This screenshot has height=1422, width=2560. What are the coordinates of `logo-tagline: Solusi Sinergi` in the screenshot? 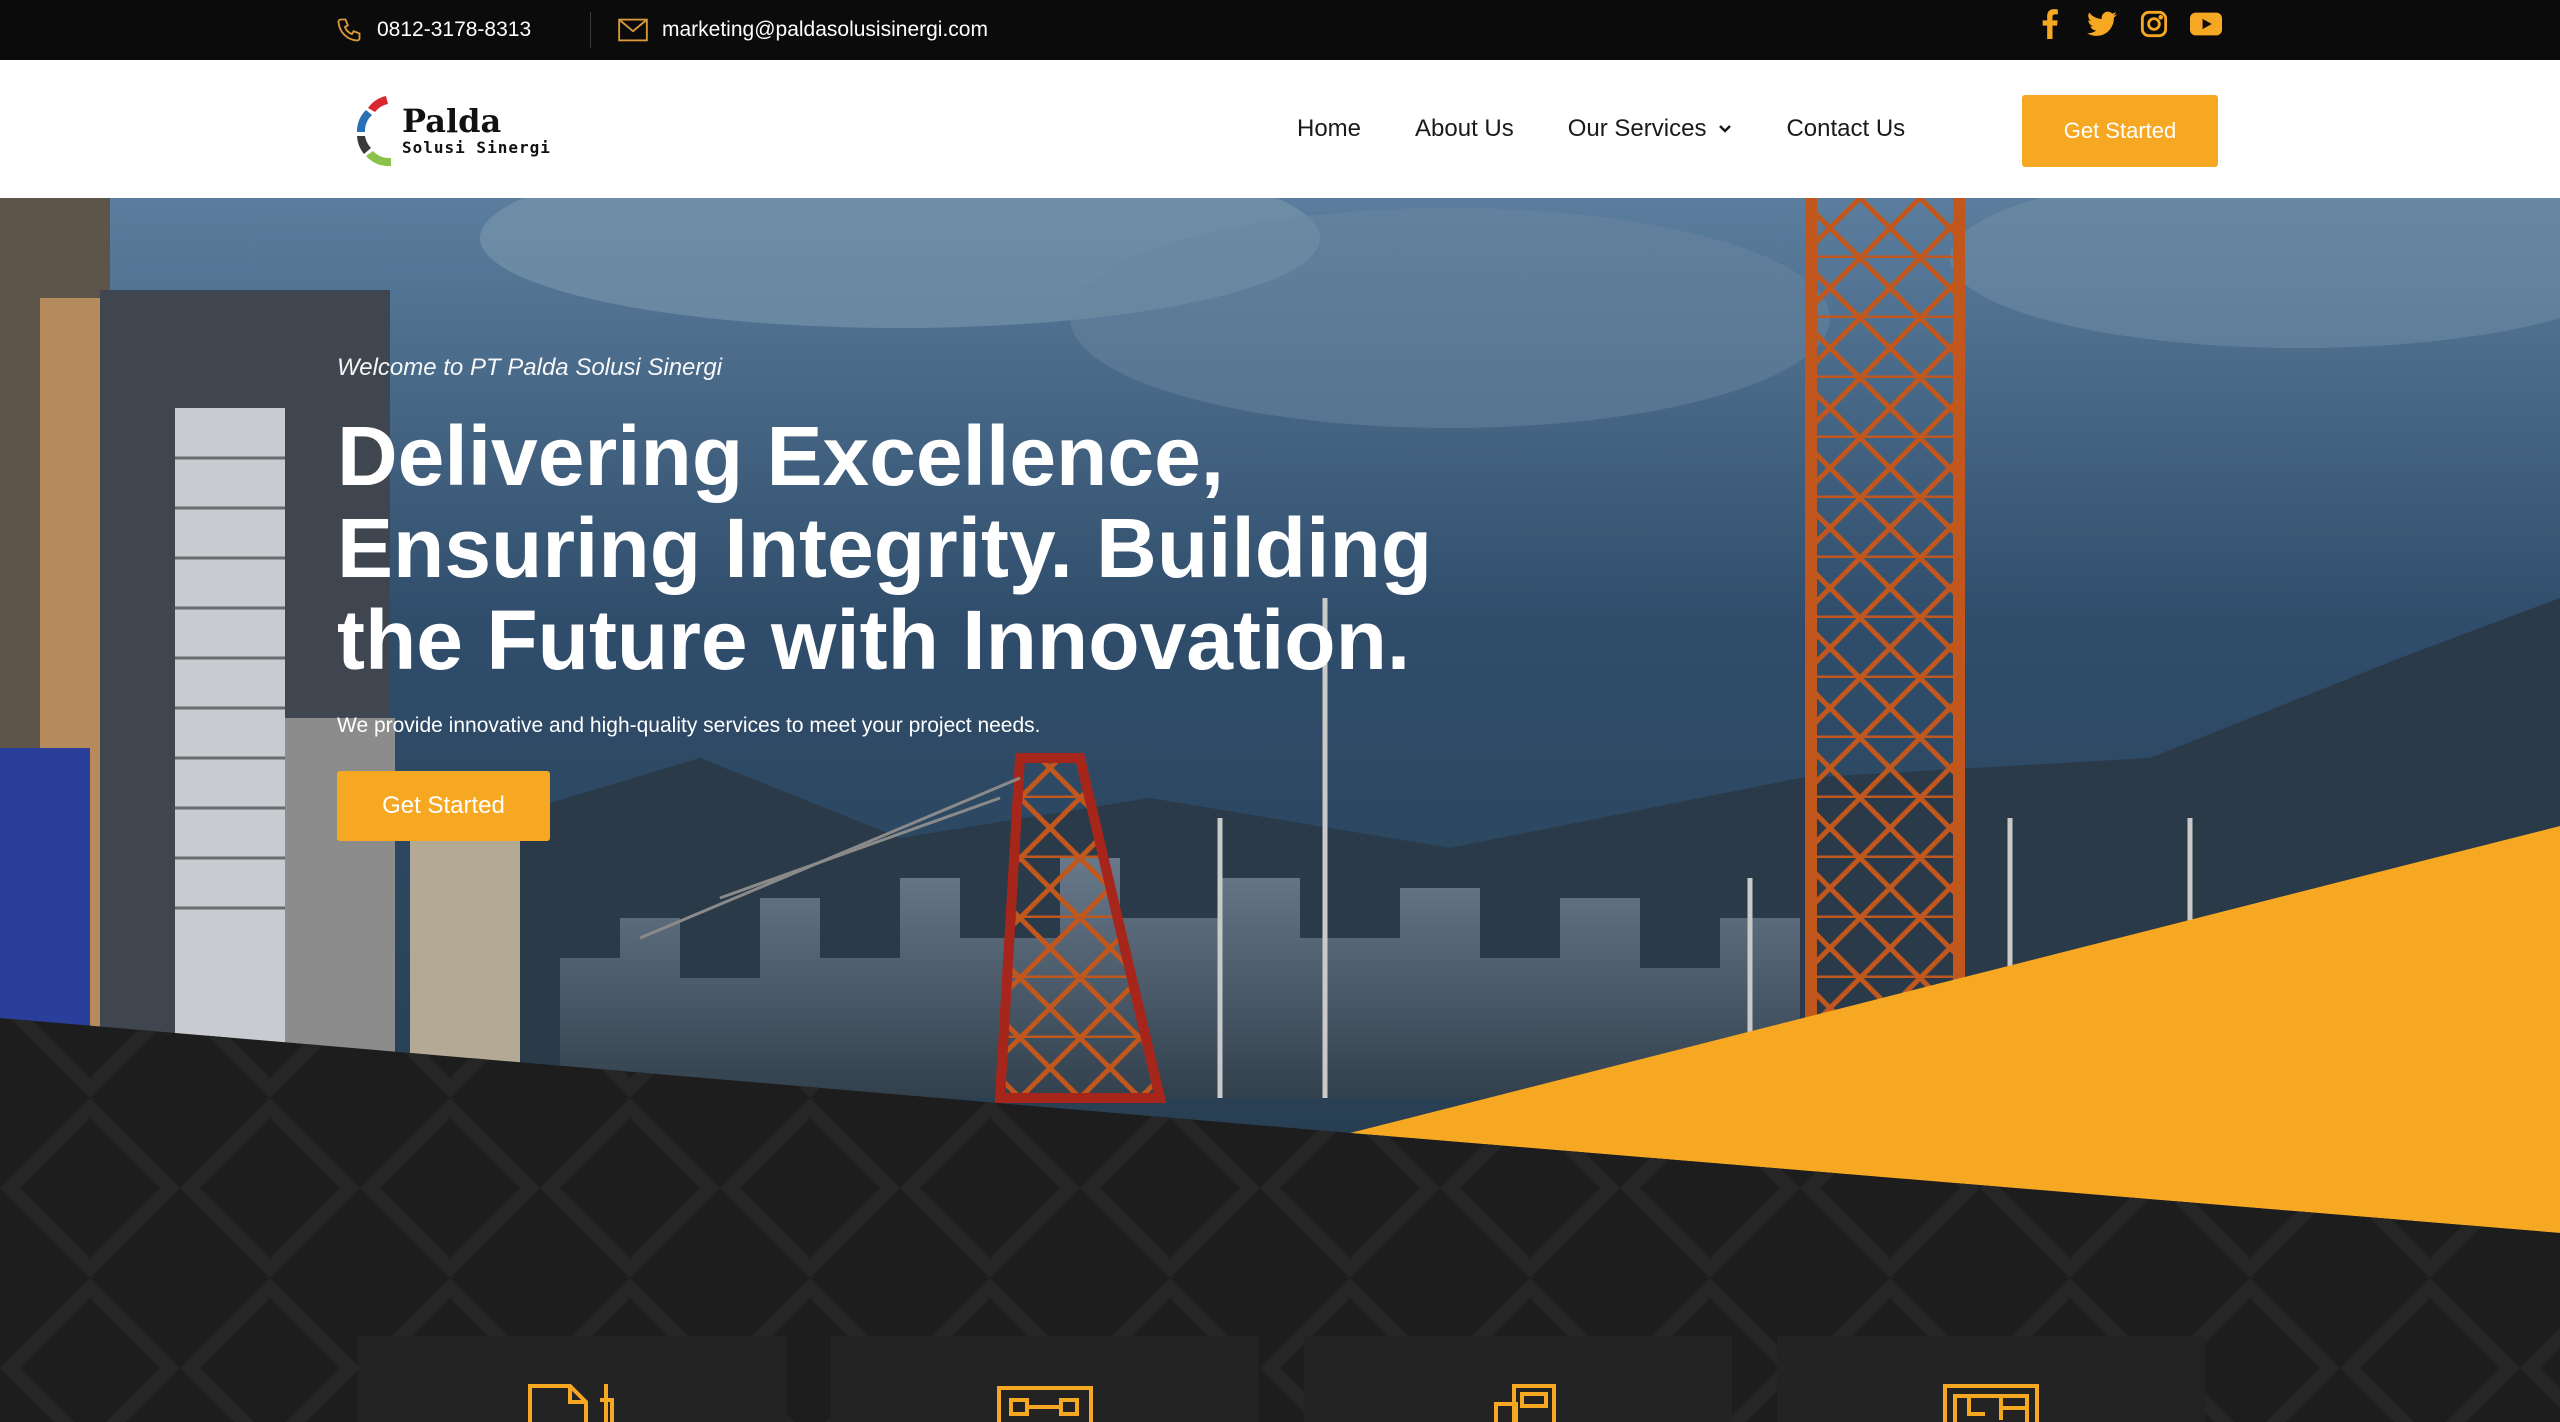 It's located at (476, 147).